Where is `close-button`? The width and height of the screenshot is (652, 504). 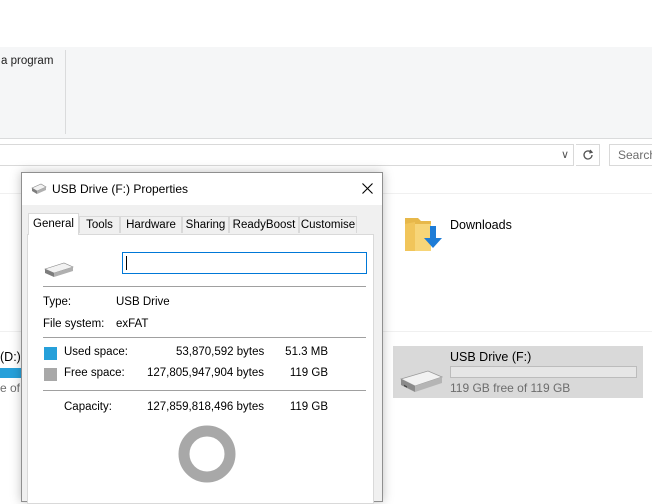 close-button is located at coordinates (367, 188).